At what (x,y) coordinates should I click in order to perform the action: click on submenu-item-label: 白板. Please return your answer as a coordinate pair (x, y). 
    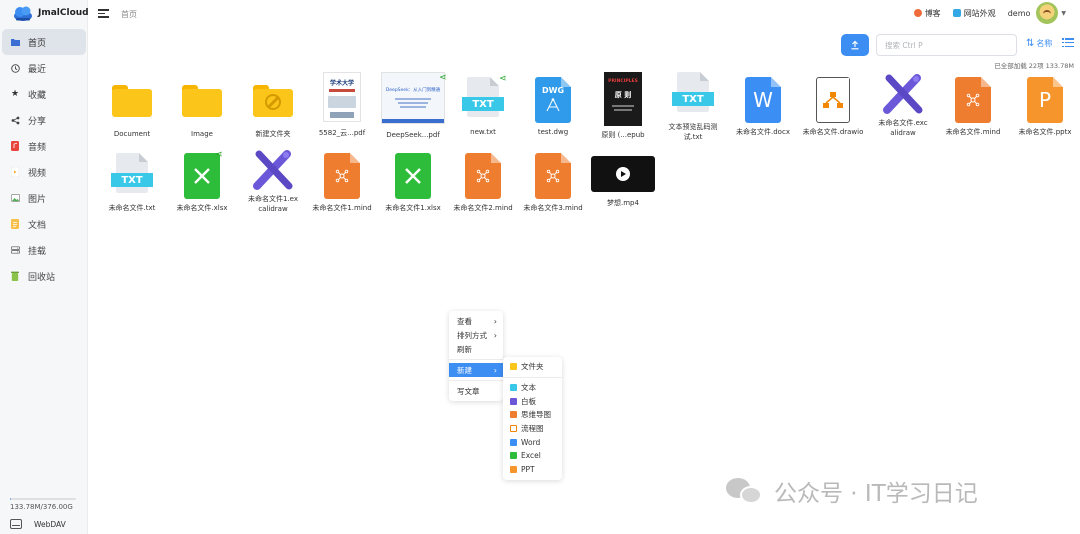
    Looking at the image, I should click on (528, 401).